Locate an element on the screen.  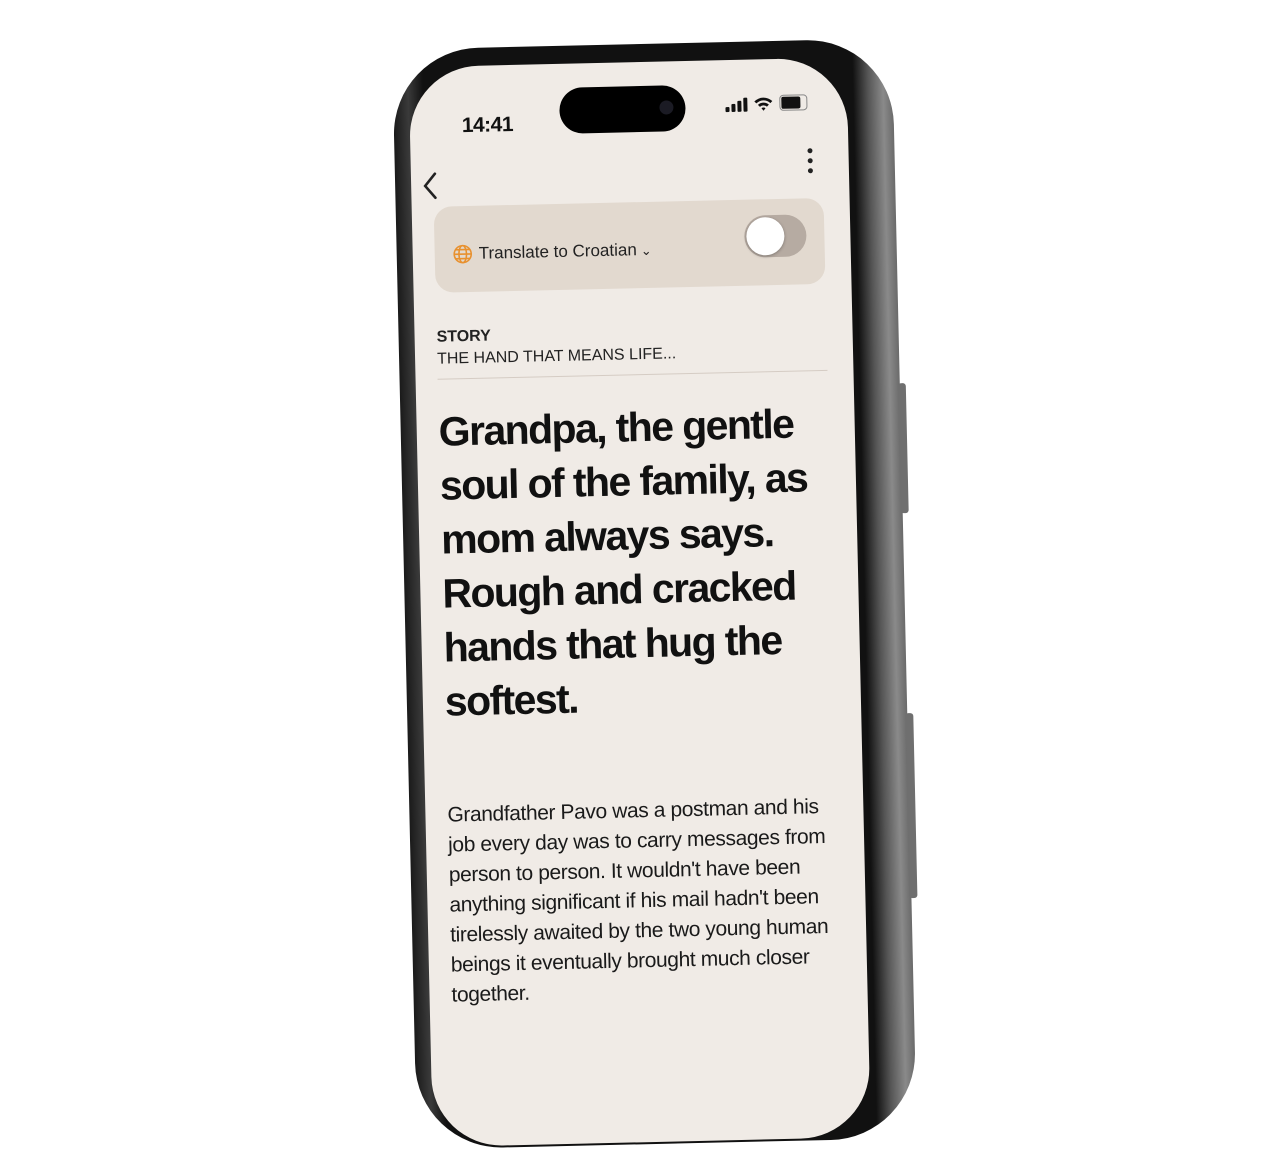
chevron-down-icon: ⌄ is located at coordinates (646, 250).